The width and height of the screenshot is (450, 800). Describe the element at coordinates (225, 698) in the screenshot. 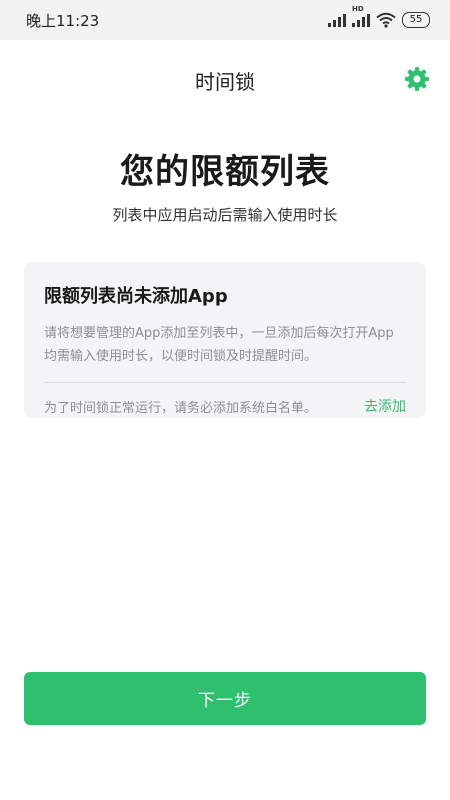

I see `next-step-button: 下一步` at that location.